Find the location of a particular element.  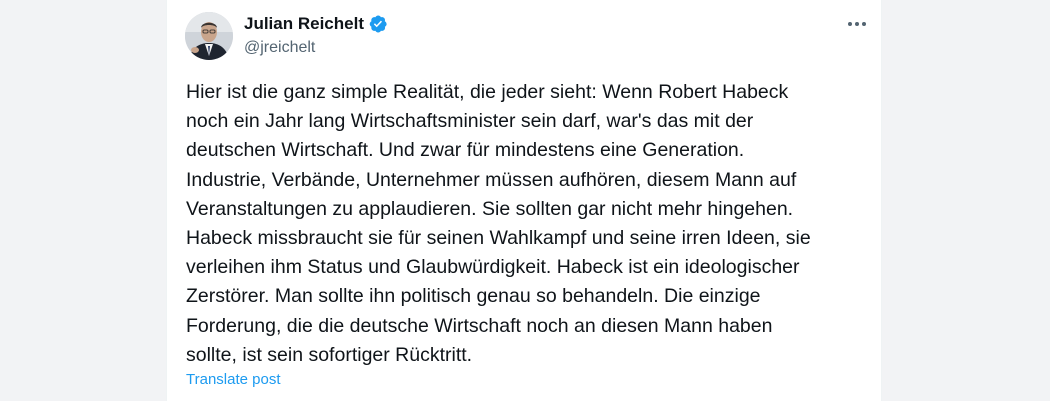

more-options-button is located at coordinates (857, 24).